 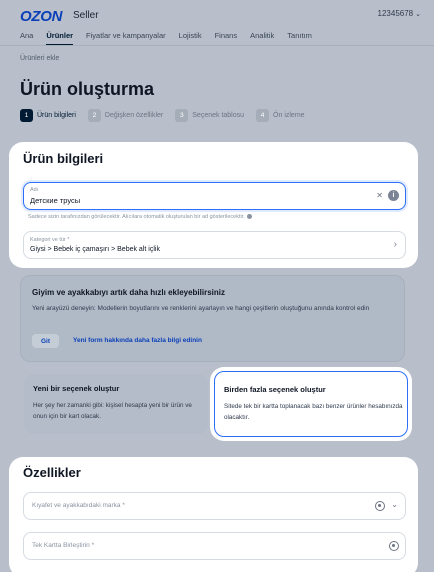 I want to click on step-label: Ön izleme, so click(x=289, y=115).